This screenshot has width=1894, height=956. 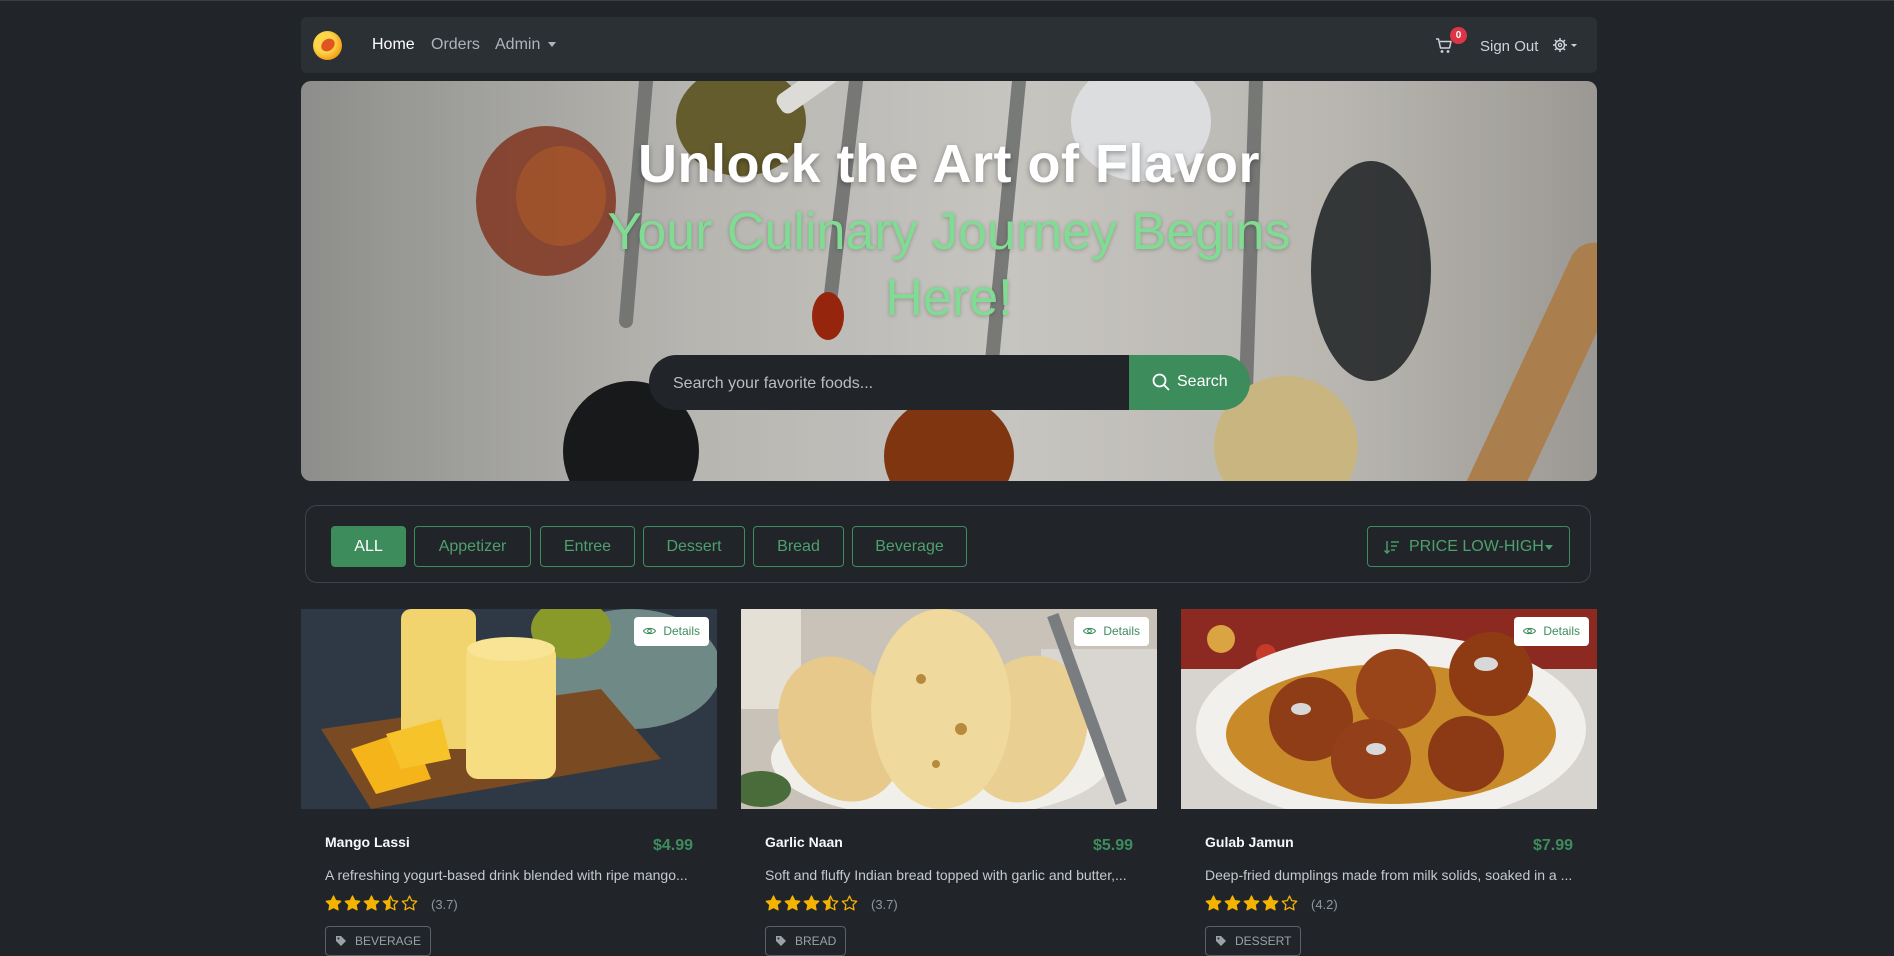 What do you see at coordinates (1324, 904) in the screenshot?
I see `rating-value: (4.2)` at bounding box center [1324, 904].